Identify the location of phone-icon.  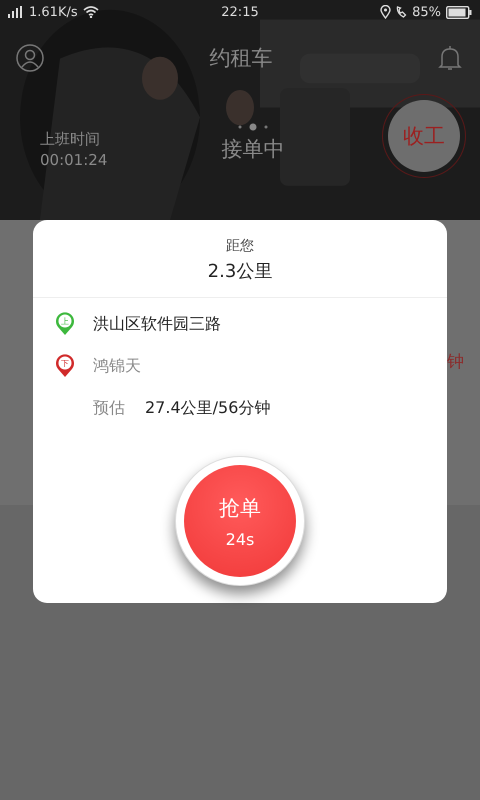
(402, 12).